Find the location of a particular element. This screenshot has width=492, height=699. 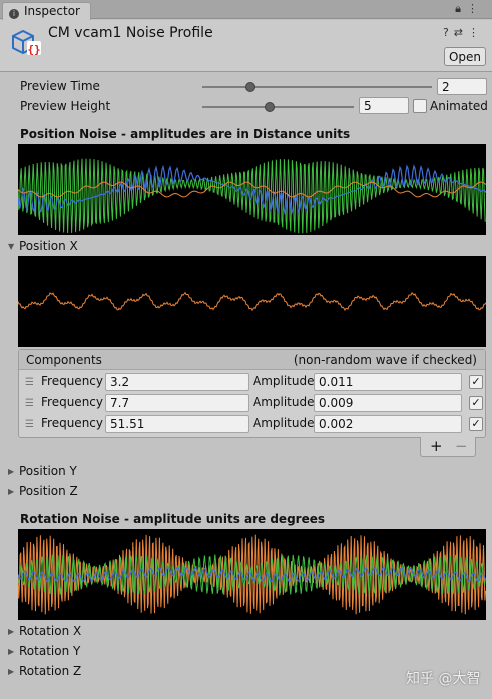

tab-label: Inspector is located at coordinates (52, 11).